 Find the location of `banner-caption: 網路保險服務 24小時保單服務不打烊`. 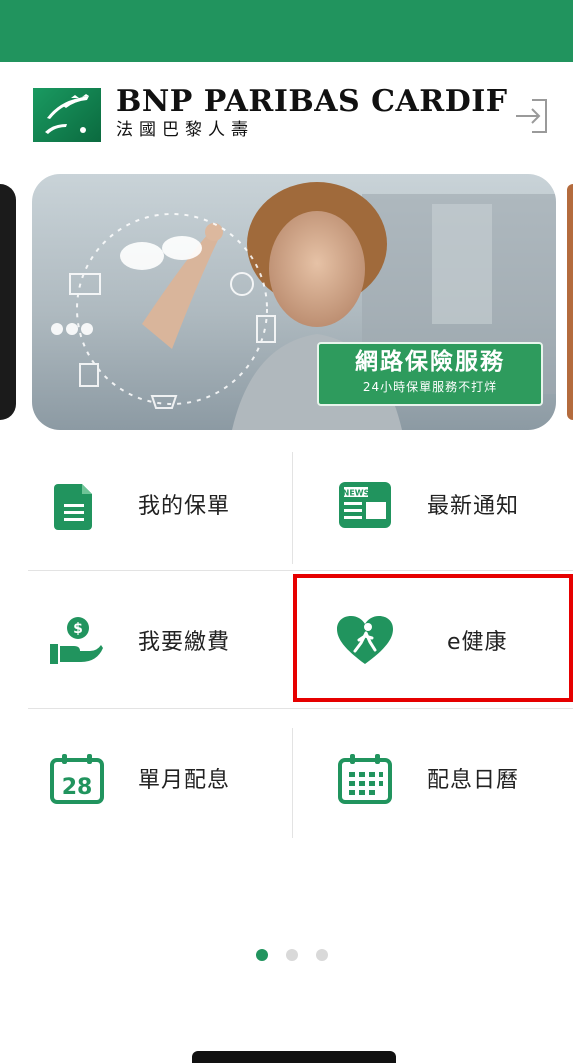

banner-caption: 網路保險服務 24小時保單服務不打烊 is located at coordinates (430, 374).